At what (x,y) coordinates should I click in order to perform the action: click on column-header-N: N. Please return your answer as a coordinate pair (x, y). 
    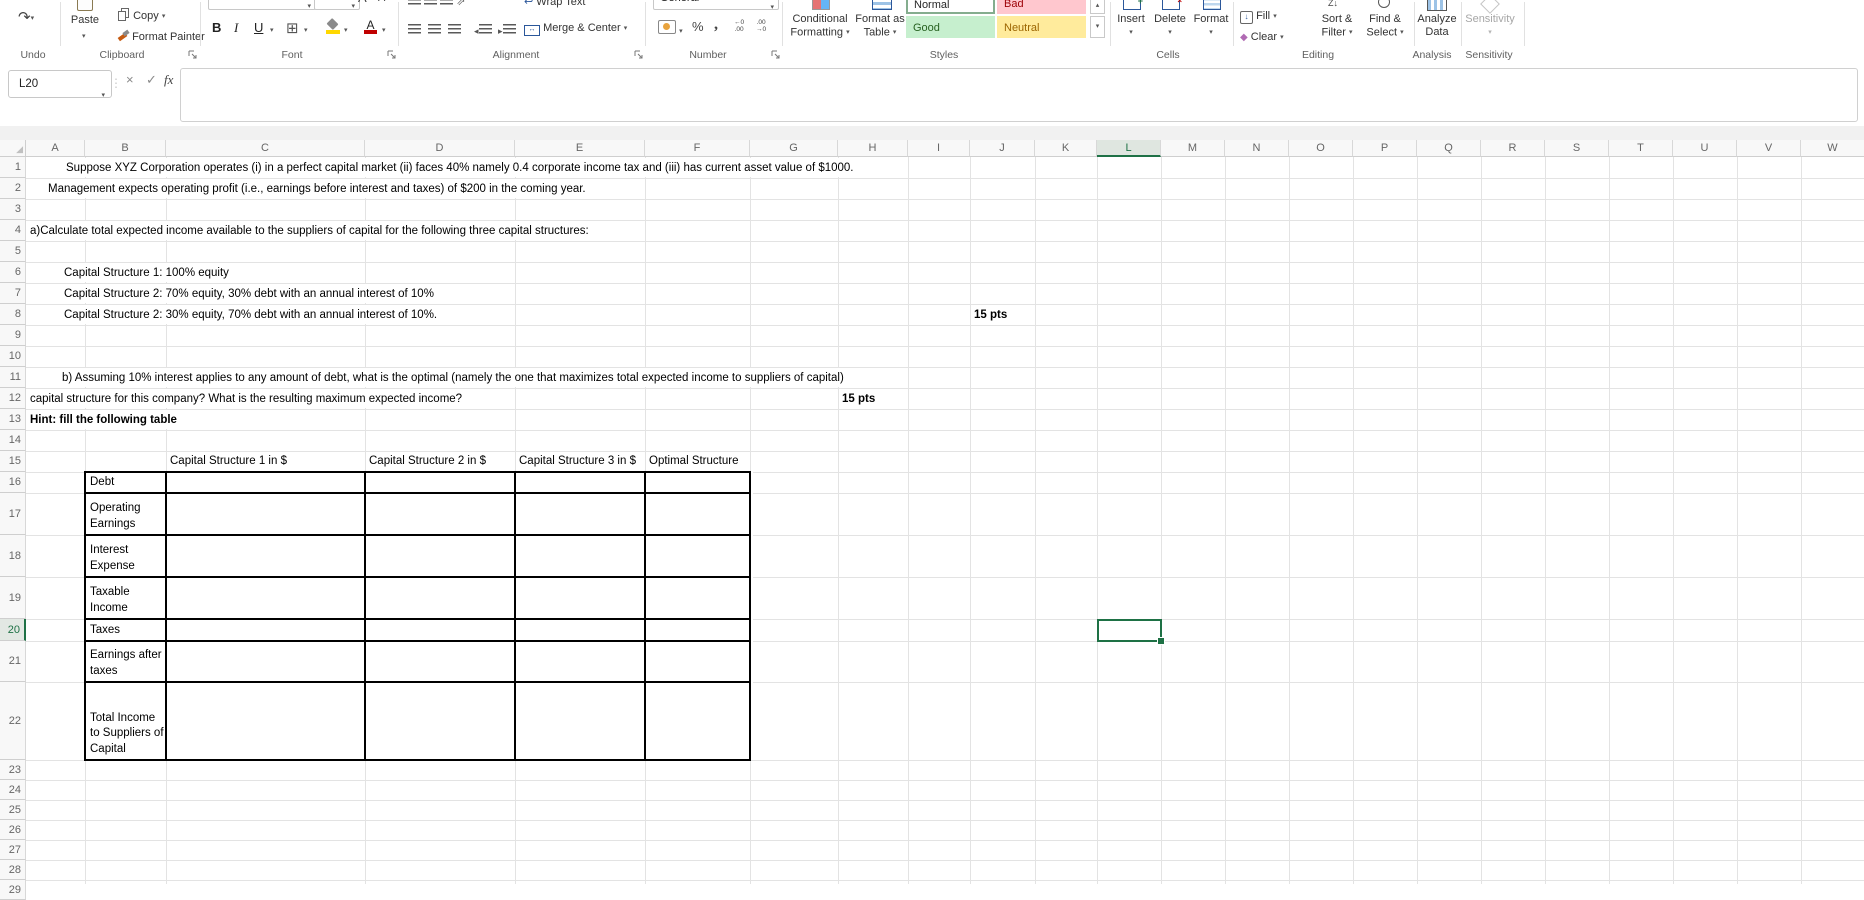
    Looking at the image, I should click on (1257, 148).